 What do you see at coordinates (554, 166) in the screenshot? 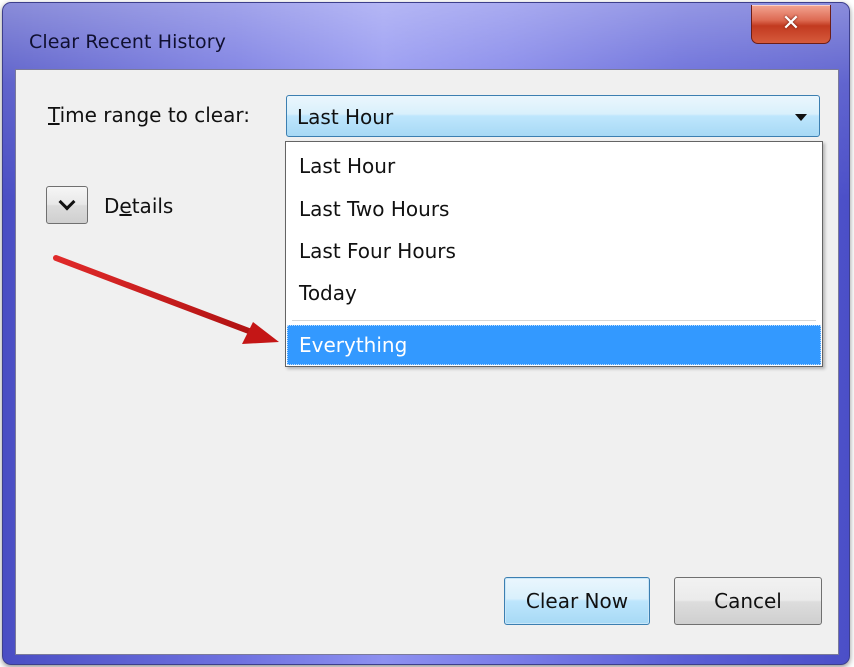
I see `option-last-hour: Last Hour` at bounding box center [554, 166].